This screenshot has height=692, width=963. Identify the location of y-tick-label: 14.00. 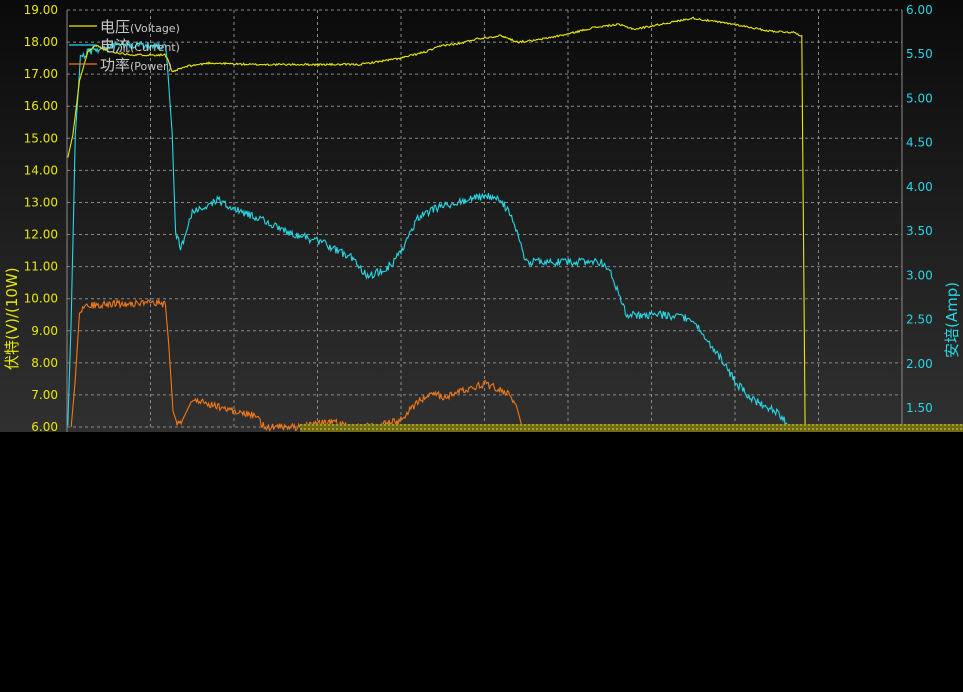
(41, 170).